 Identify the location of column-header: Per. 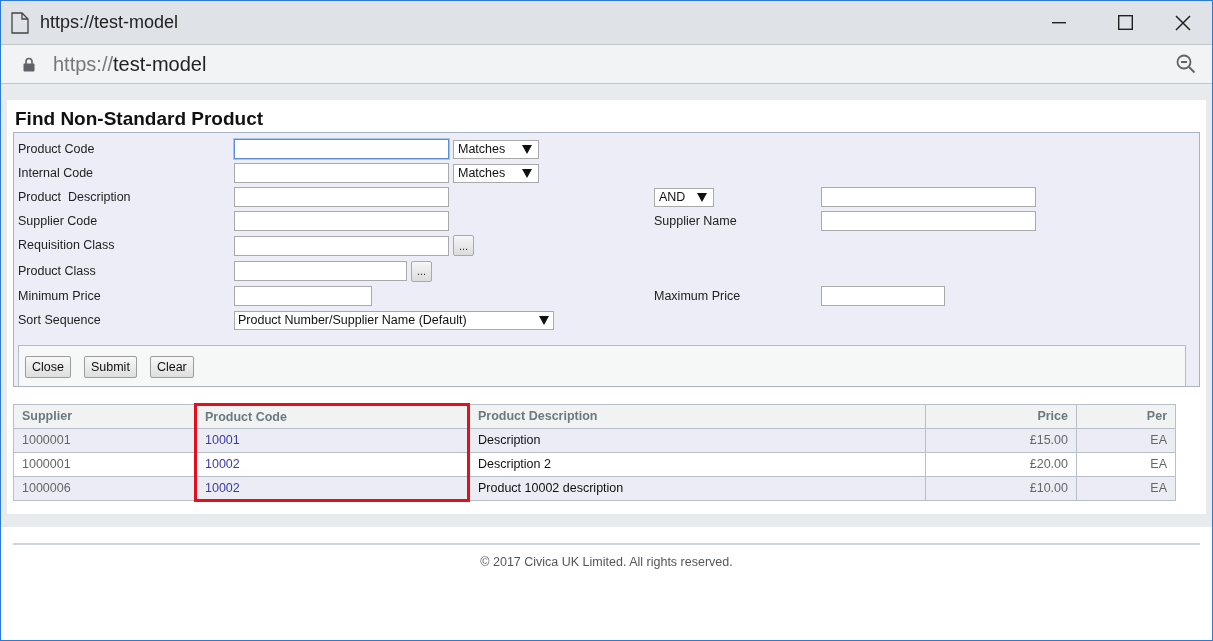
(1126, 416).